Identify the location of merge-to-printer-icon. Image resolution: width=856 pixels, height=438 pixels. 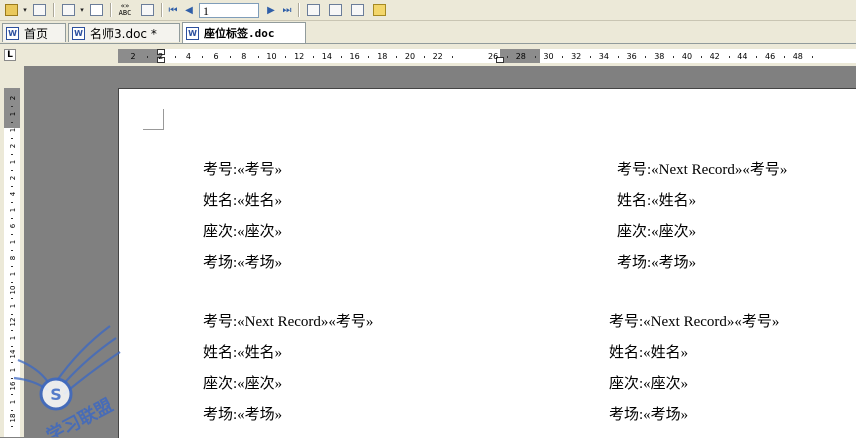
(357, 10).